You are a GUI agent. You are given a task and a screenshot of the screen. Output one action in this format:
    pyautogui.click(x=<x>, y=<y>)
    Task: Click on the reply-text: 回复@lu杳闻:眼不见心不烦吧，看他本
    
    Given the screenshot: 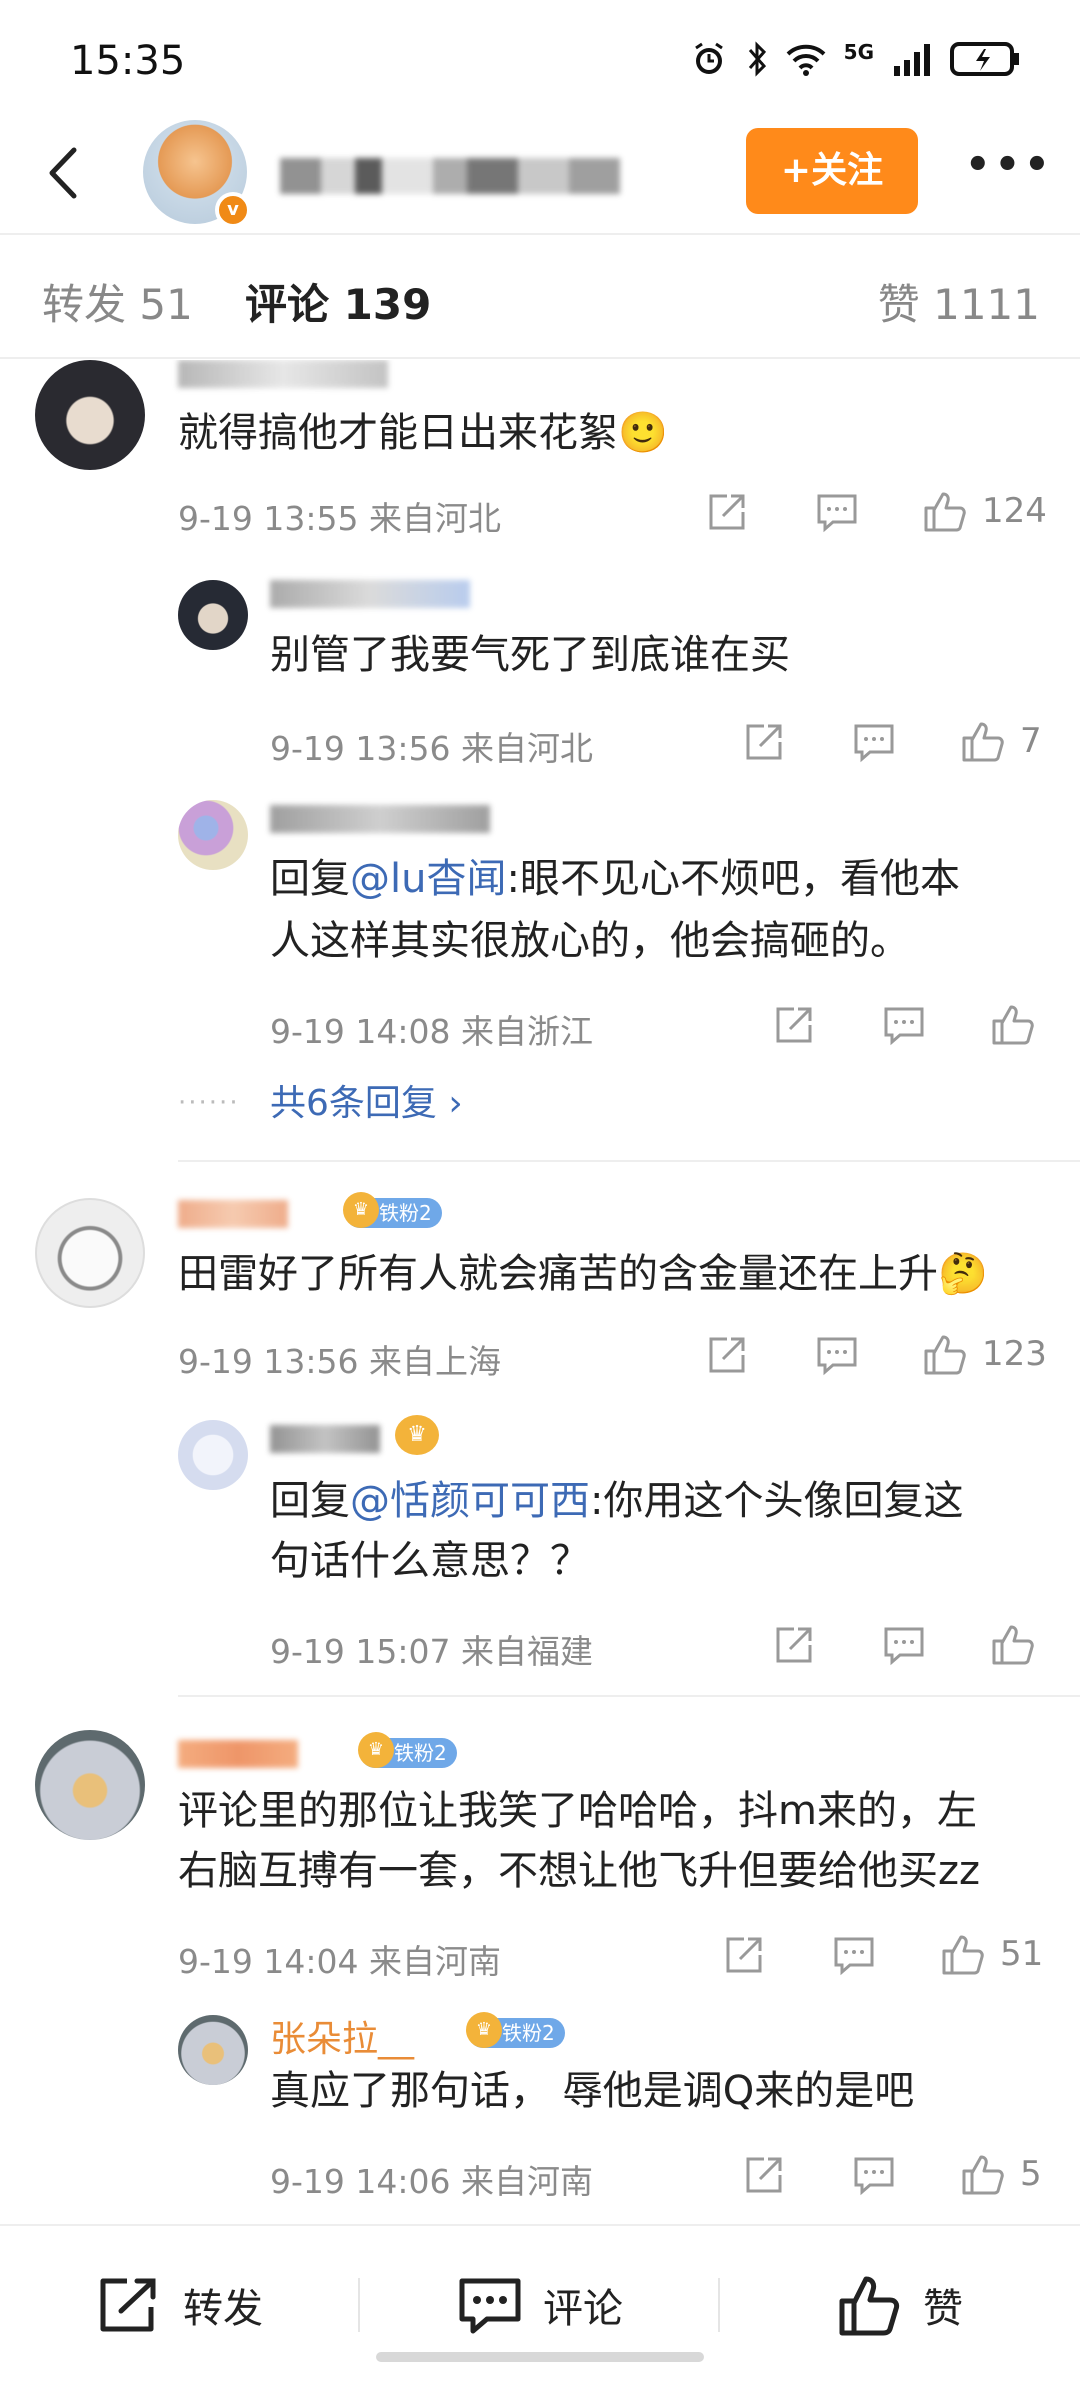 What is the action you would take?
    pyautogui.click(x=615, y=879)
    